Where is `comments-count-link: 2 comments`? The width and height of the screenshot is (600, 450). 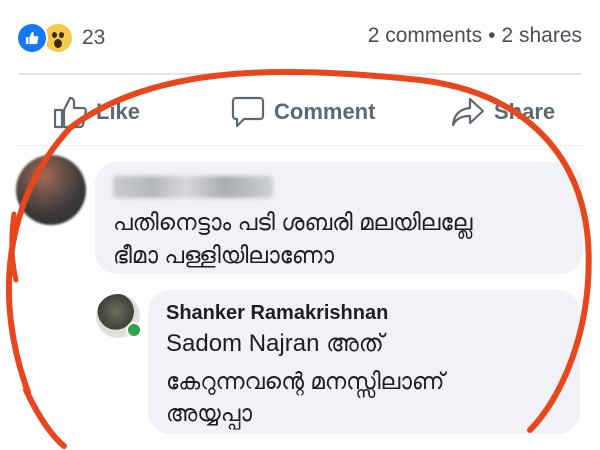
comments-count-link: 2 comments is located at coordinates (425, 35).